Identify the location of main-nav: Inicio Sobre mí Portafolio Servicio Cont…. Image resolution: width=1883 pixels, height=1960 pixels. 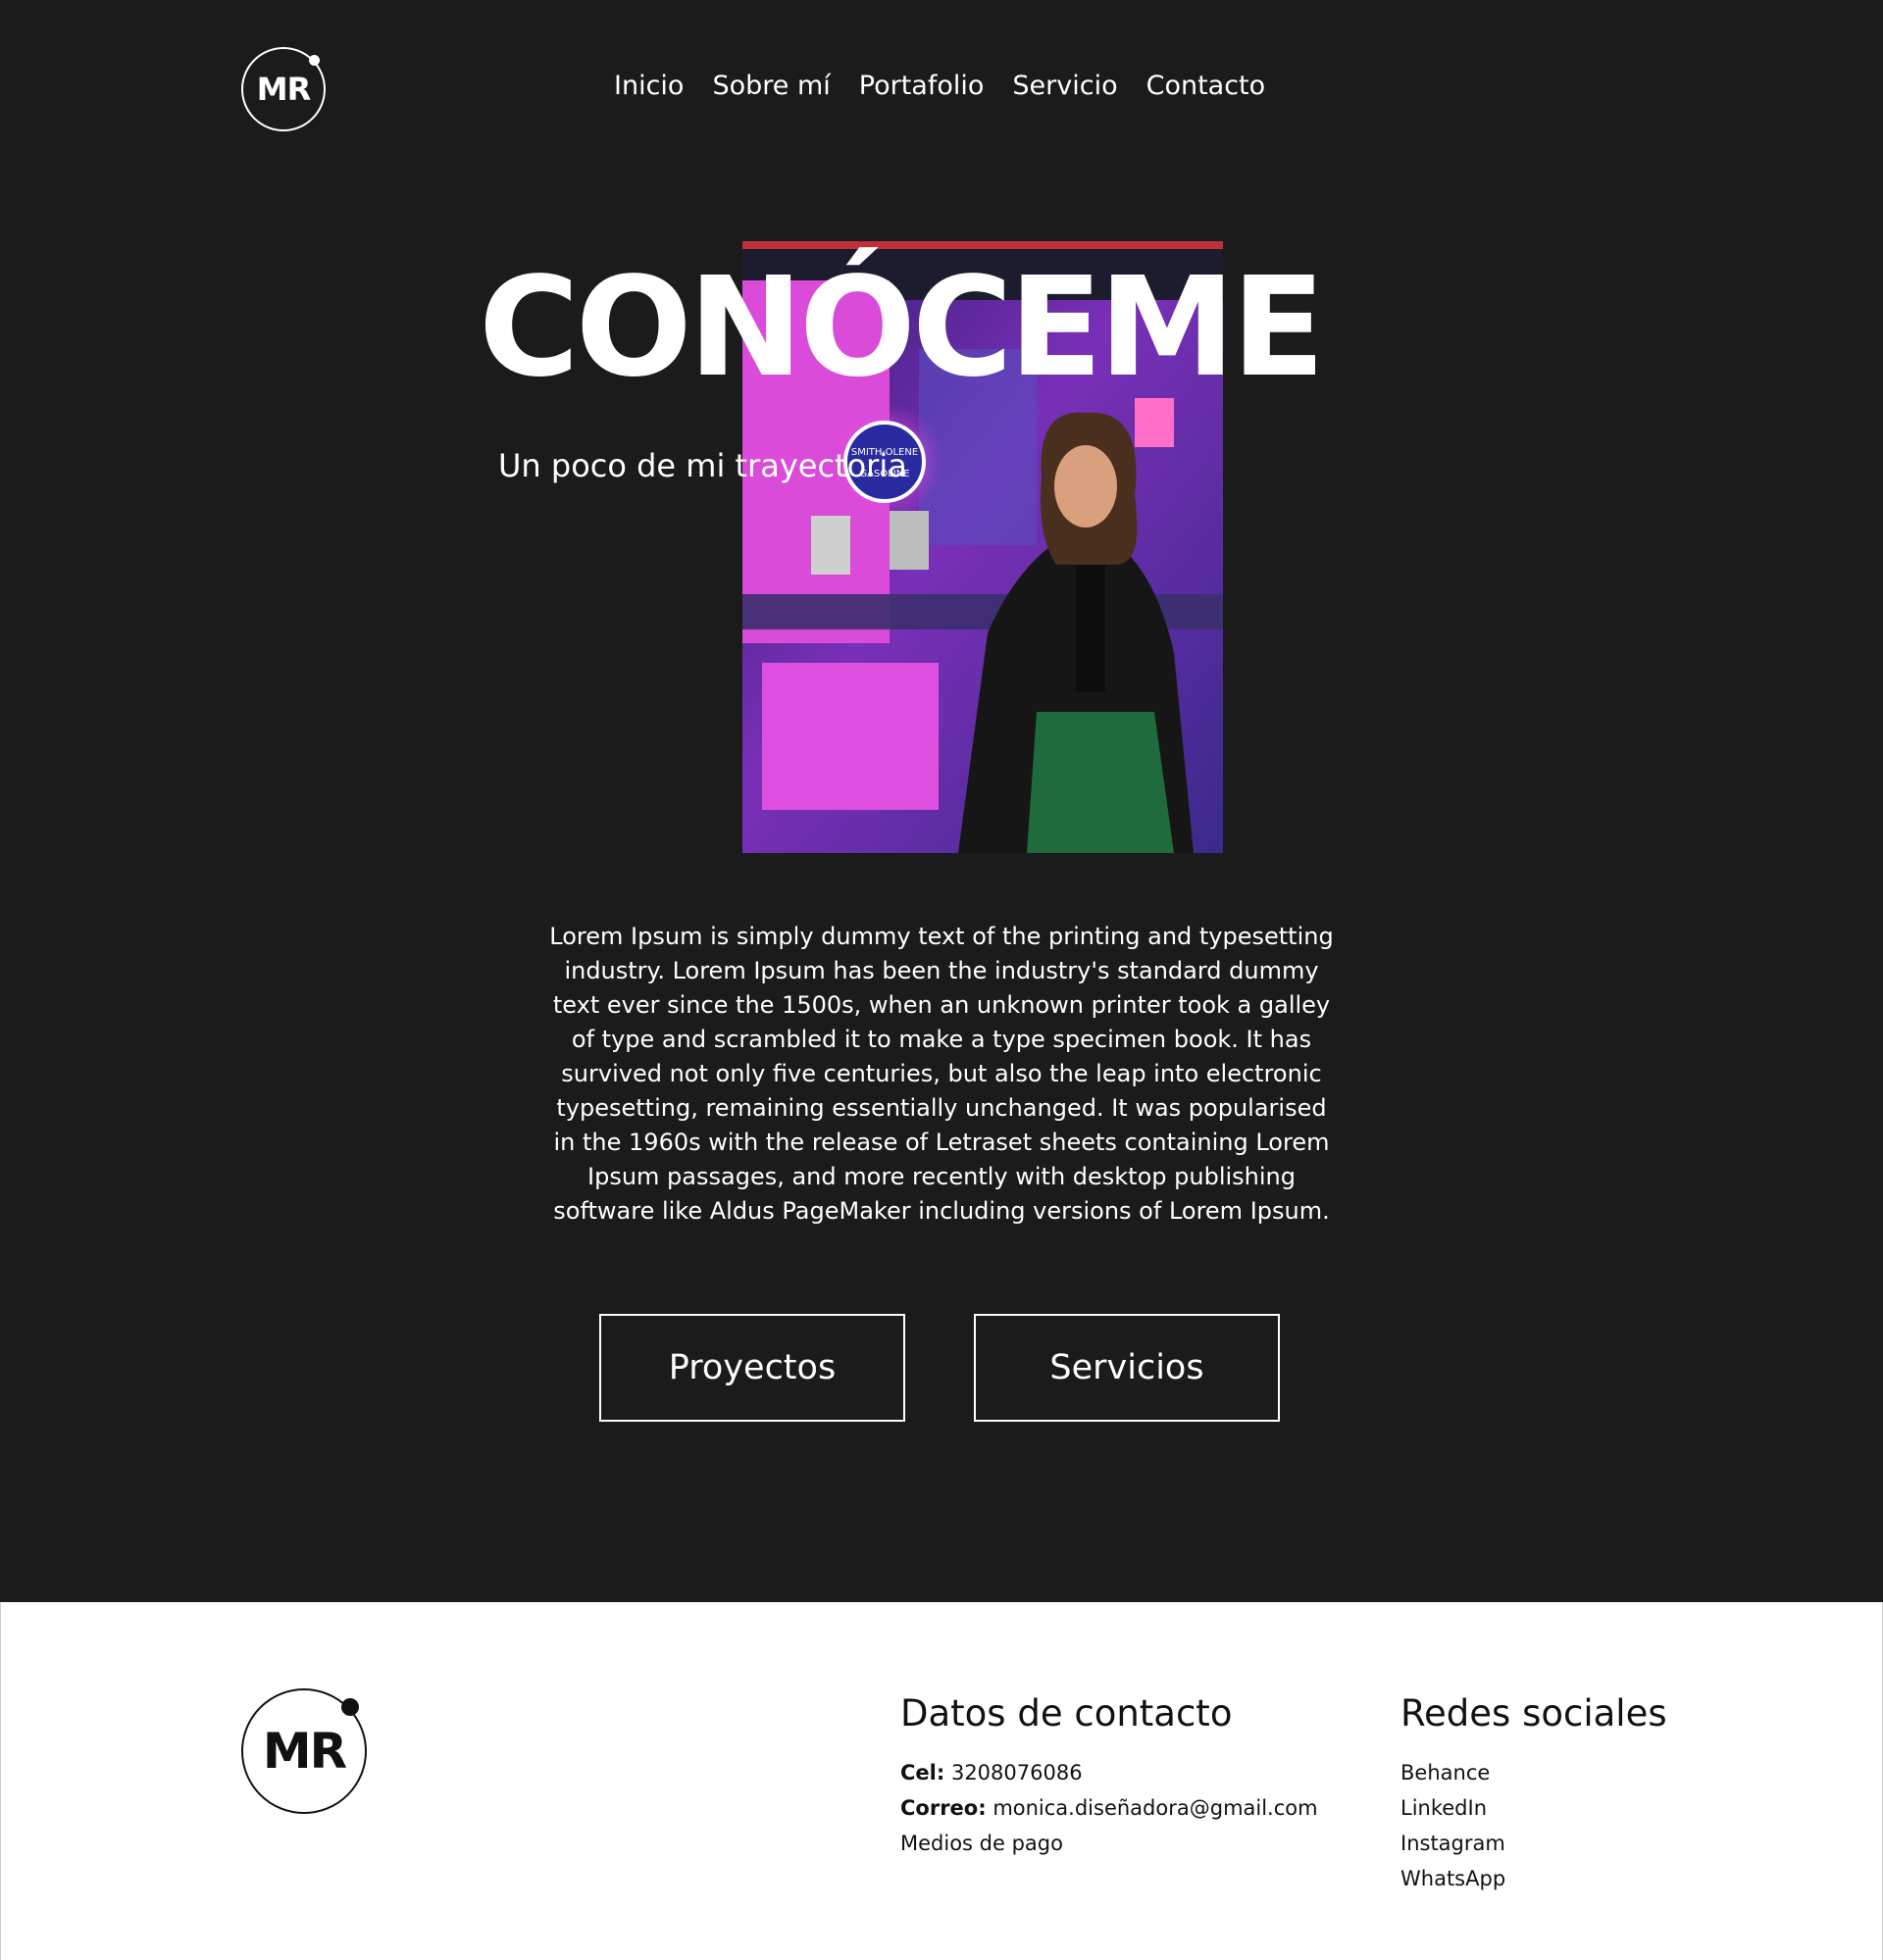
(939, 86).